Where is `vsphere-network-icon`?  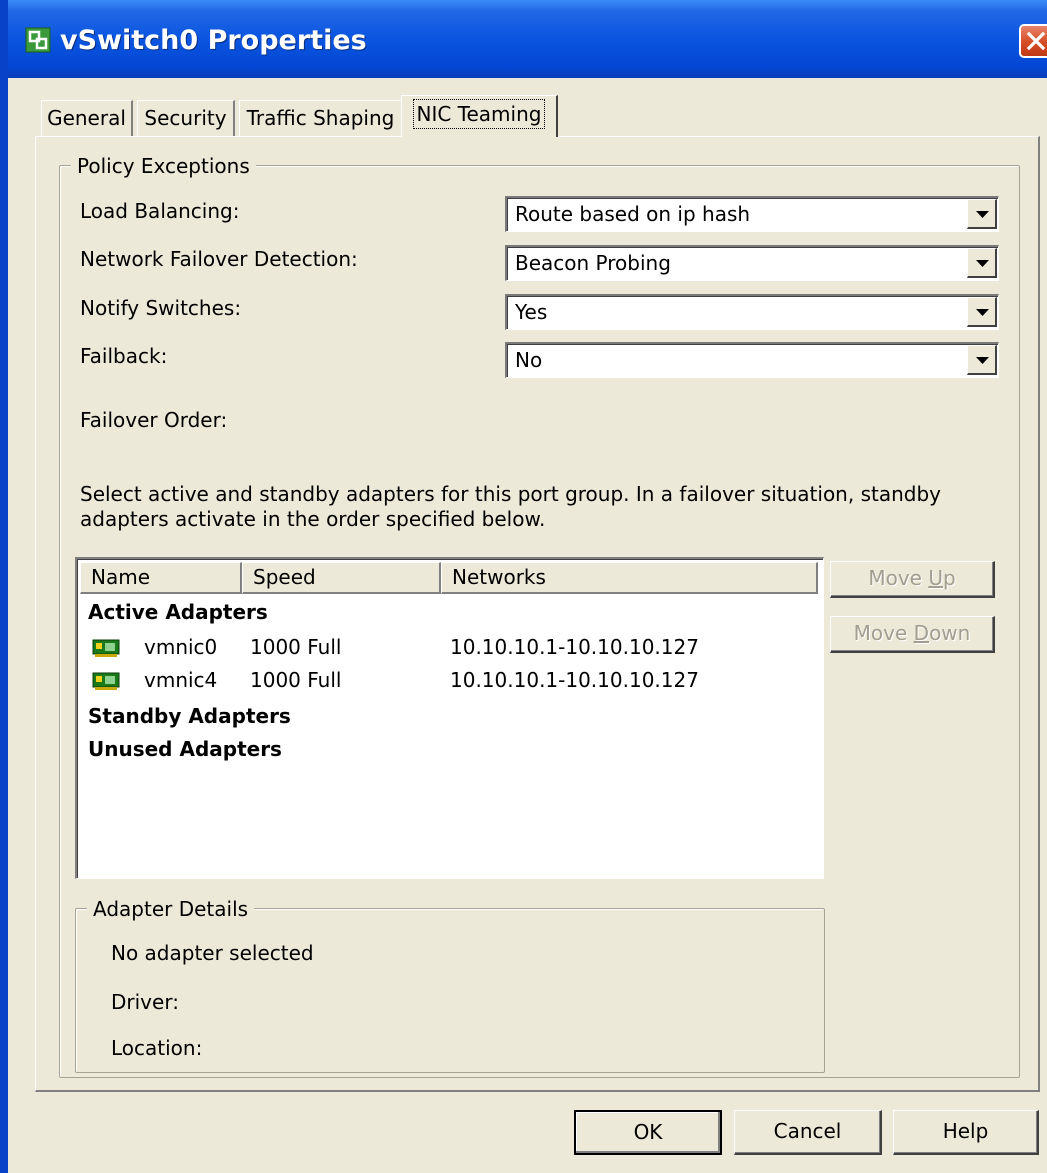 vsphere-network-icon is located at coordinates (38, 40).